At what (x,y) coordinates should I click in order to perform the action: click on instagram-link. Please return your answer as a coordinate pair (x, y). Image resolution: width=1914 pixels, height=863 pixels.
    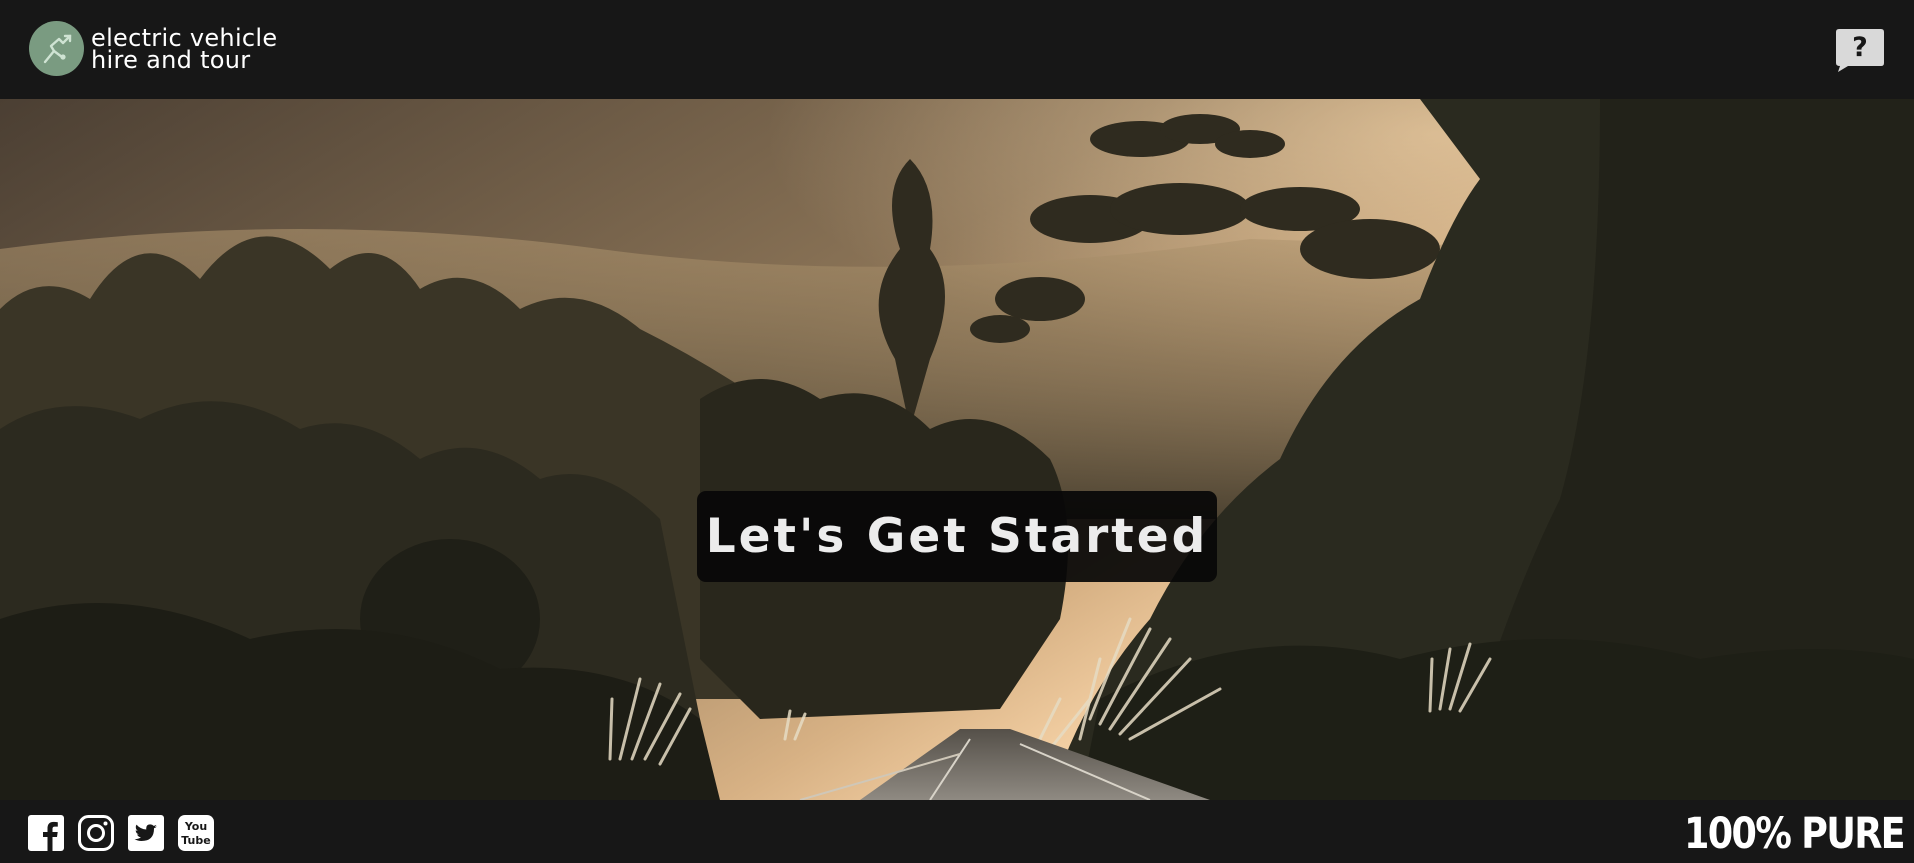
    Looking at the image, I should click on (96, 833).